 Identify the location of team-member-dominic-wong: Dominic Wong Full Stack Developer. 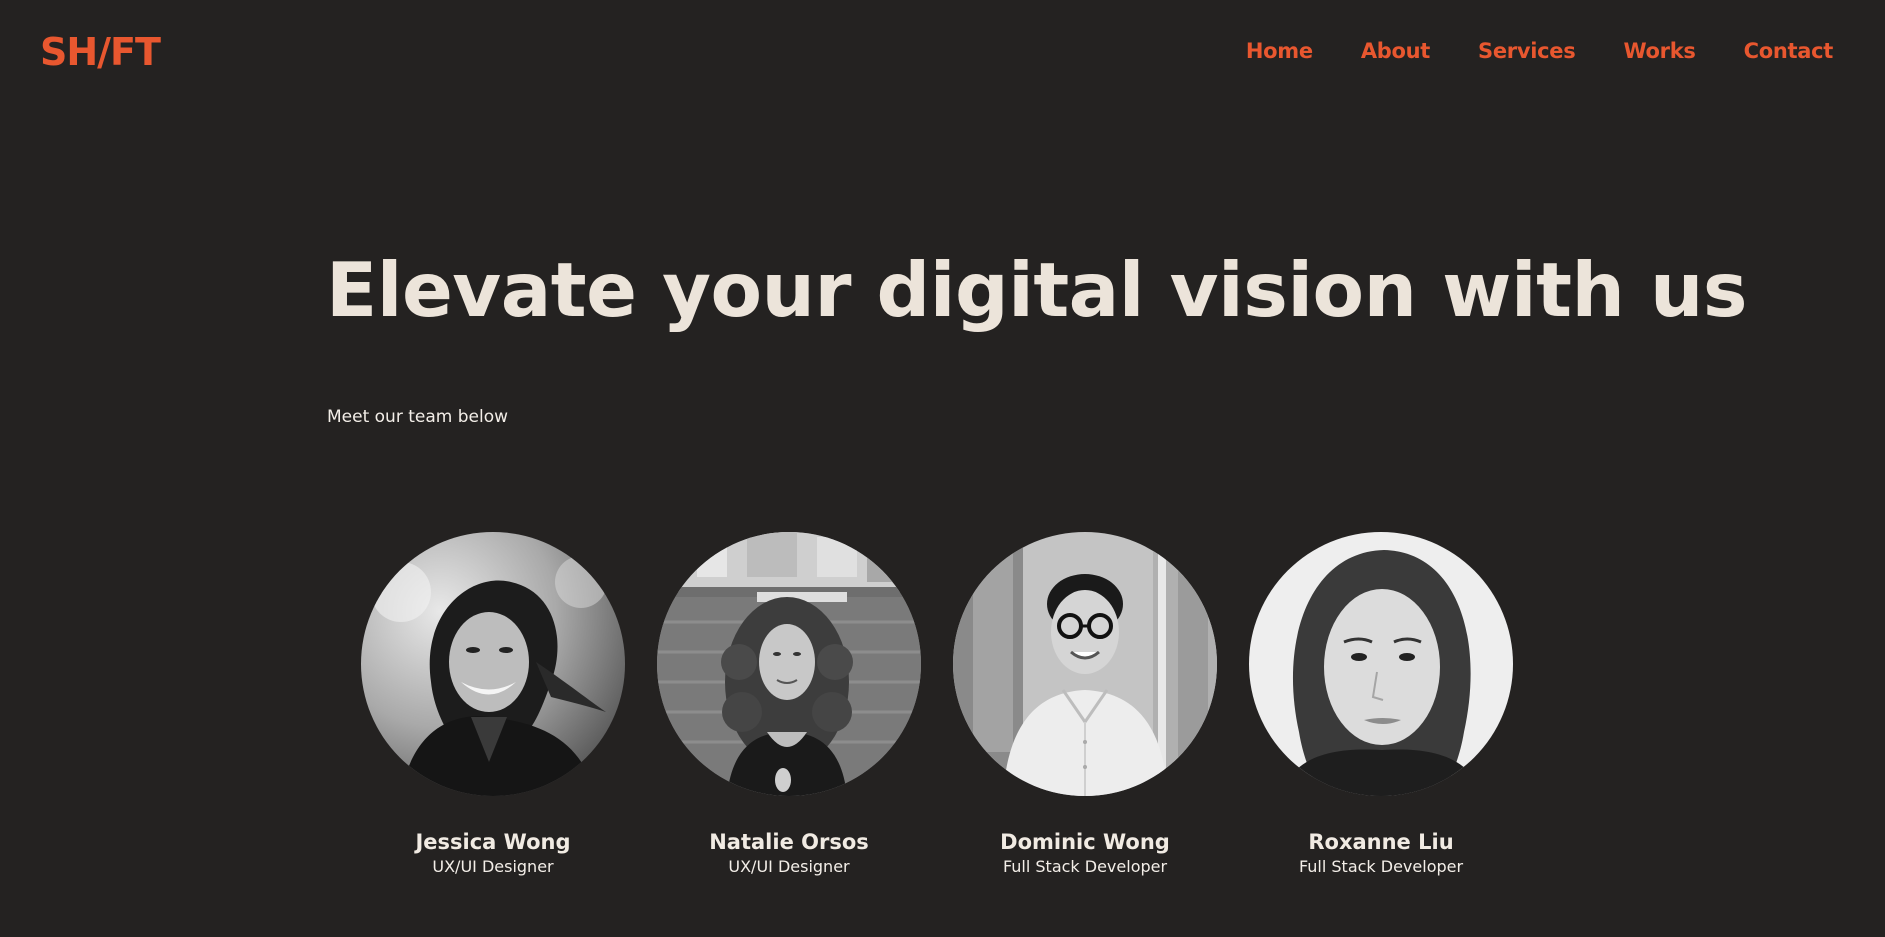
(1085, 705).